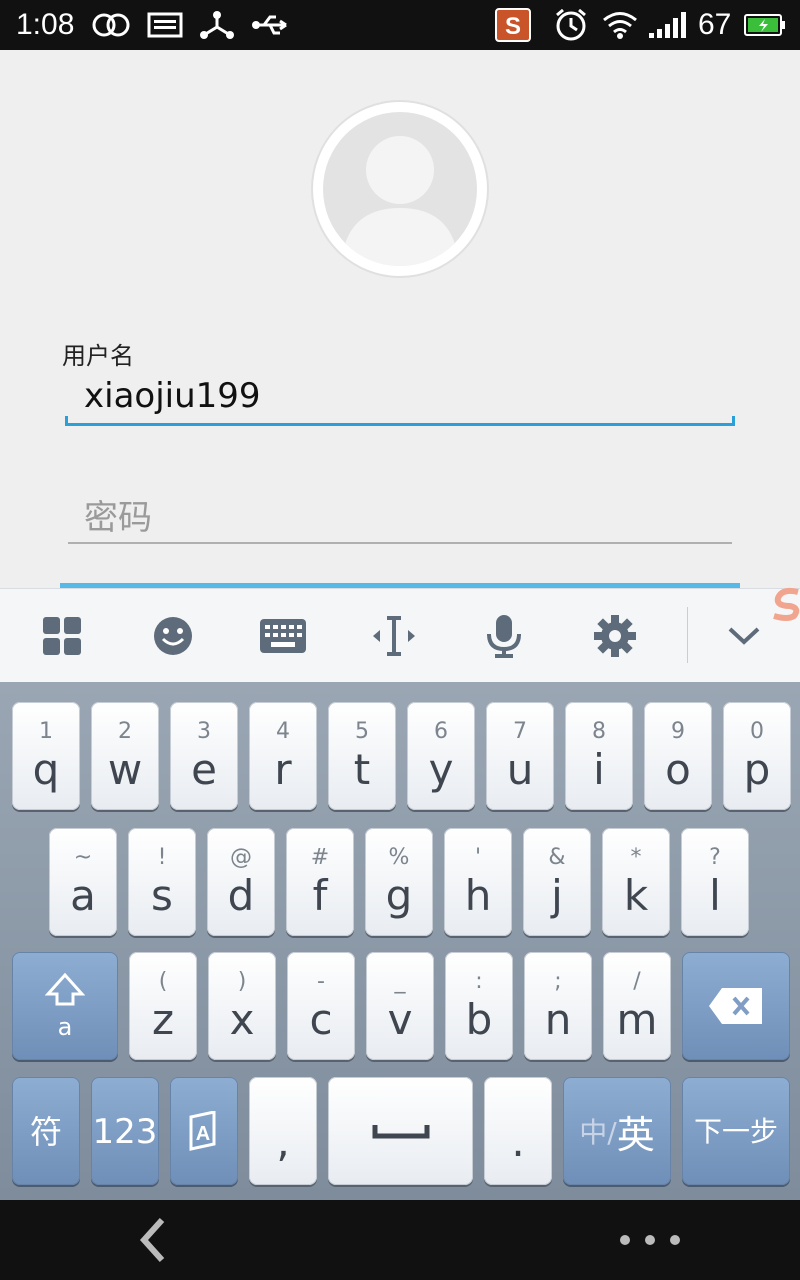  I want to click on key-j: & j, so click(557, 882).